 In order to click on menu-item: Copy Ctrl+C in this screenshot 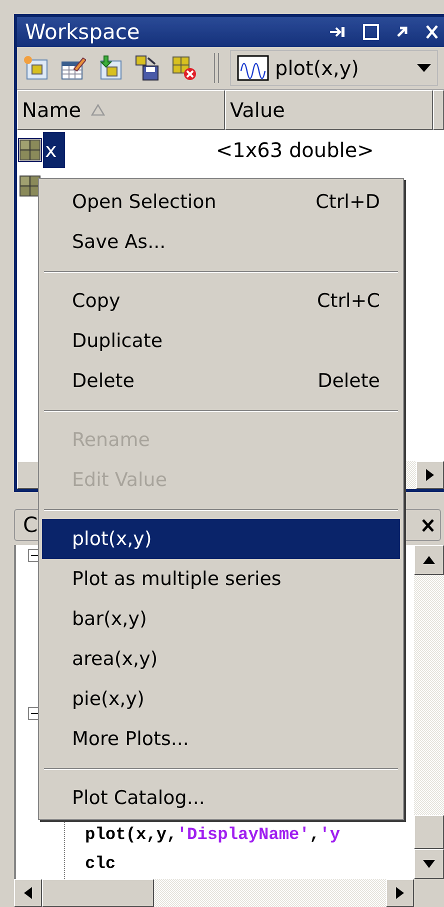, I will do `click(221, 301)`.